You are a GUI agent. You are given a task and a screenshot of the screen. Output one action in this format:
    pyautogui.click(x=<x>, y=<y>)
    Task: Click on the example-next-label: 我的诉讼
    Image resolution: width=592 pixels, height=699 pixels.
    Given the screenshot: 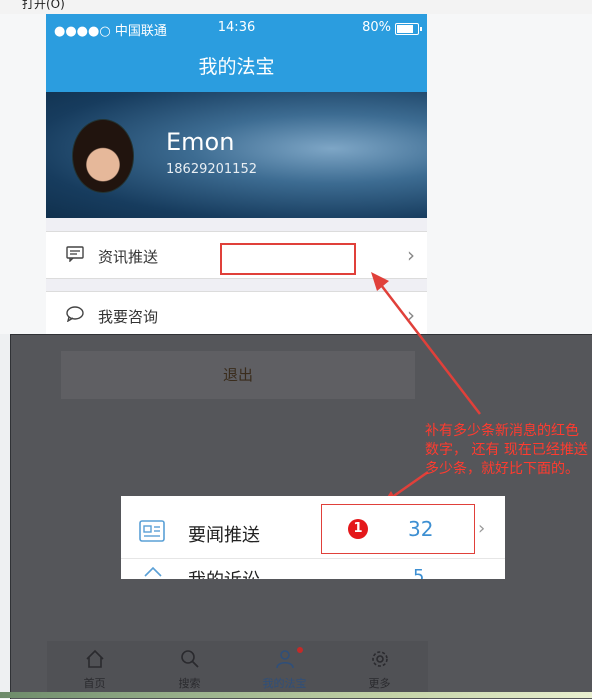 What is the action you would take?
    pyautogui.click(x=224, y=572)
    